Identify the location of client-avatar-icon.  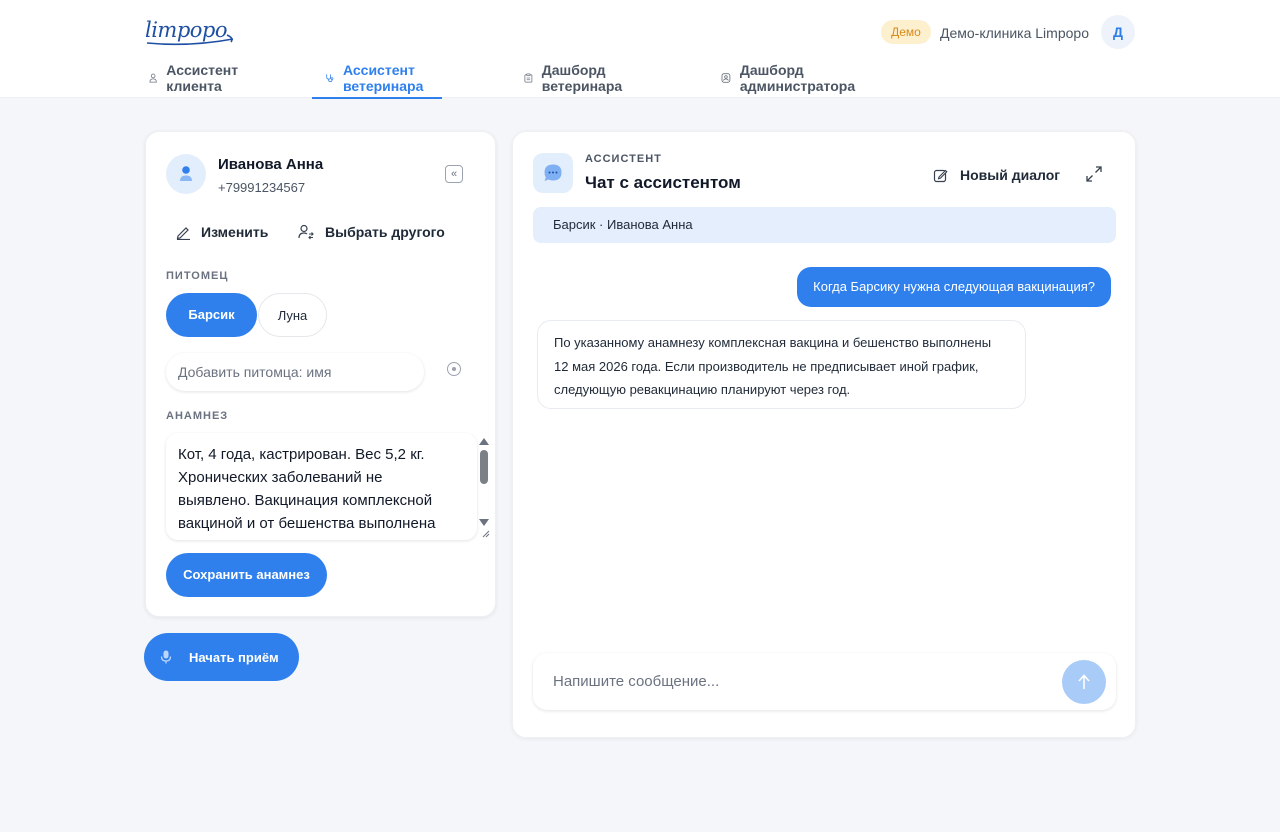
(186, 173).